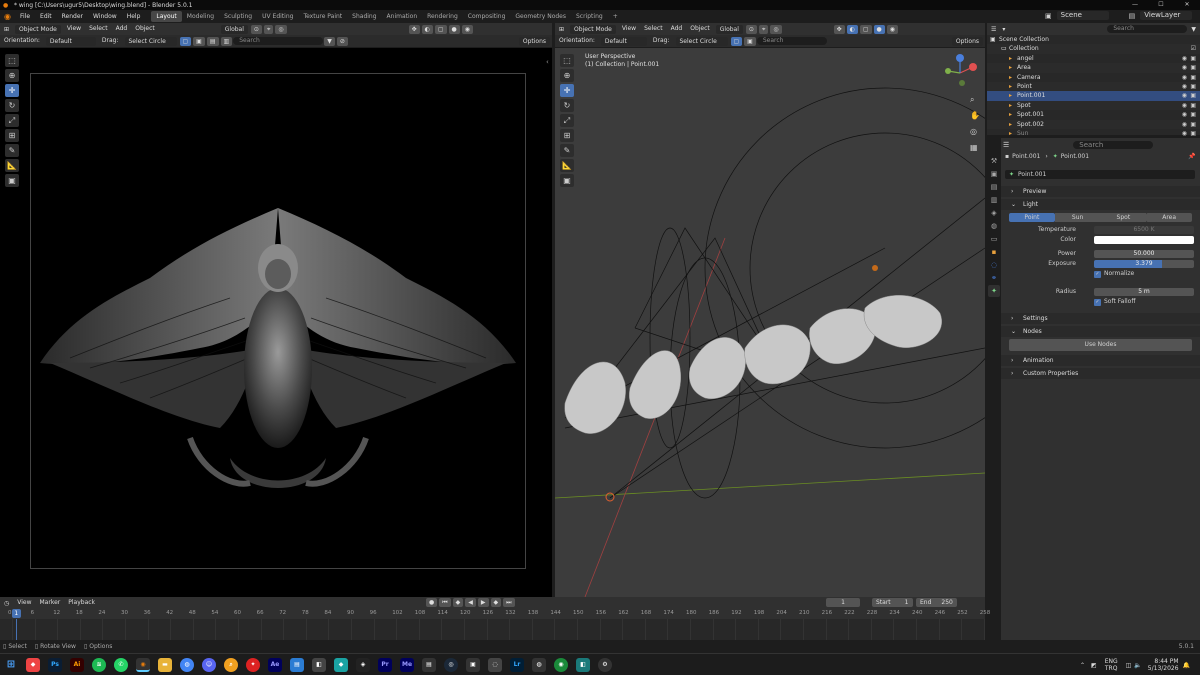  I want to click on notification-icon: 🔔, so click(1186, 665).